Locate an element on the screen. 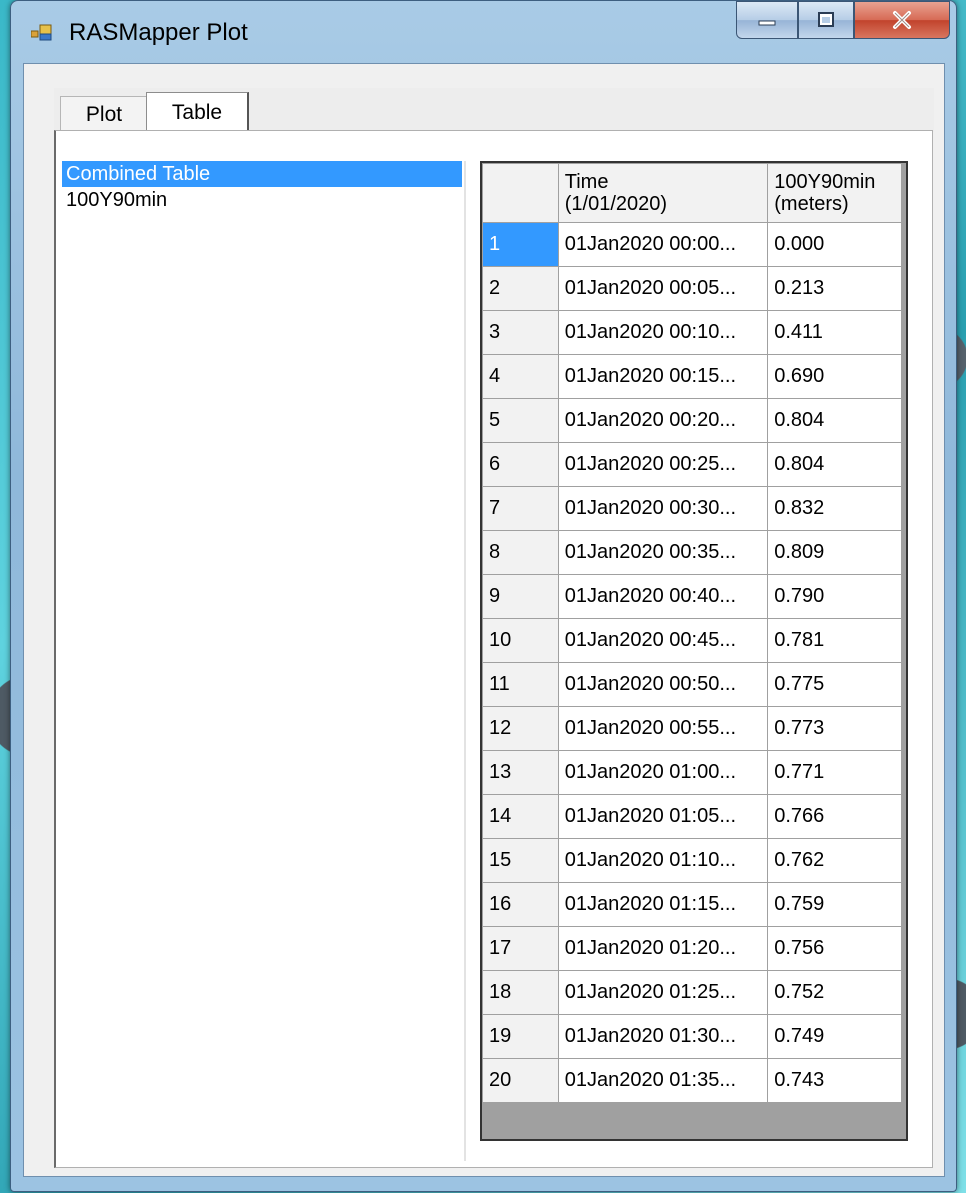 This screenshot has height=1193, width=966. value-cell: 0.759 is located at coordinates (834, 904).